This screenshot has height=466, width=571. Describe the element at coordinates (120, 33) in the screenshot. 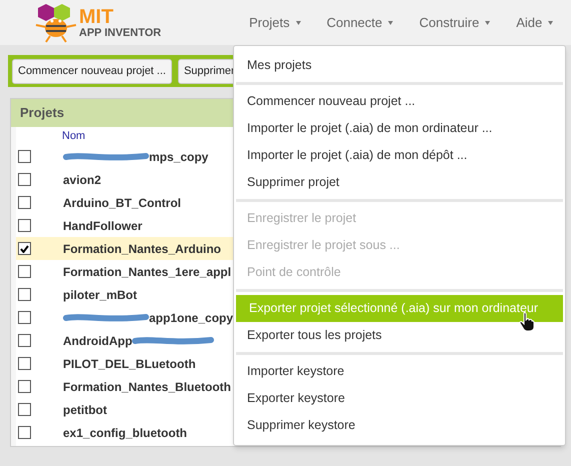

I see `logo-subtitle: APP INVENTOR` at that location.